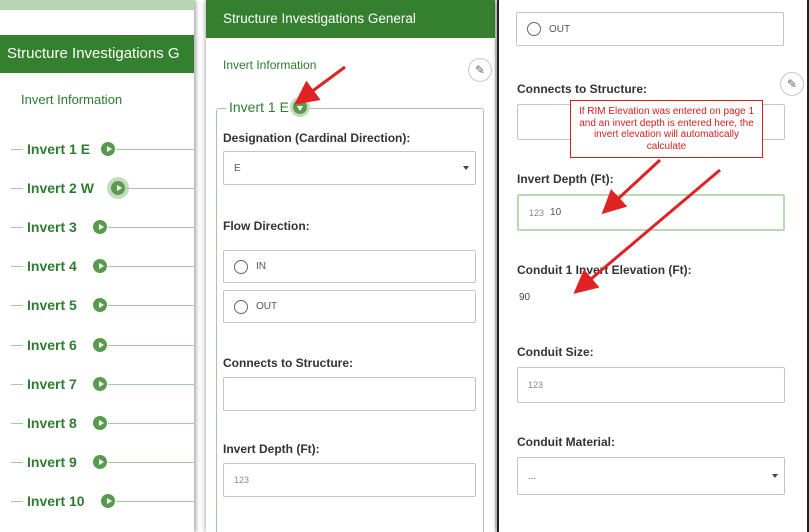  Describe the element at coordinates (349, 168) in the screenshot. I see `designation-select: E` at that location.